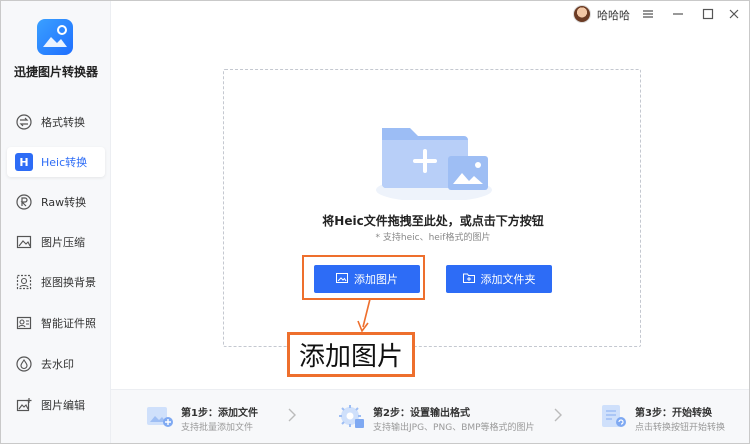  I want to click on id-photo-icon, so click(24, 323).